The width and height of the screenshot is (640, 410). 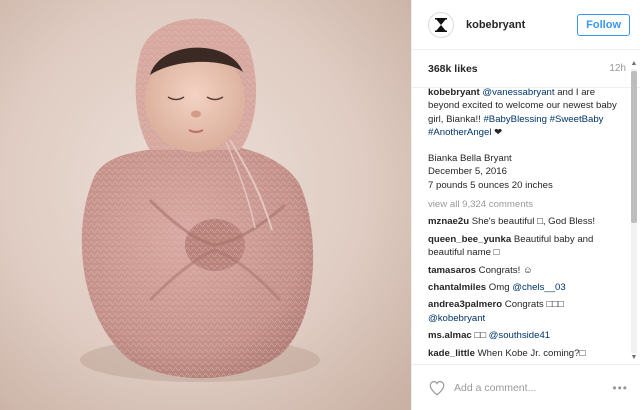 I want to click on scroll-down-icon: ▼, so click(x=634, y=358).